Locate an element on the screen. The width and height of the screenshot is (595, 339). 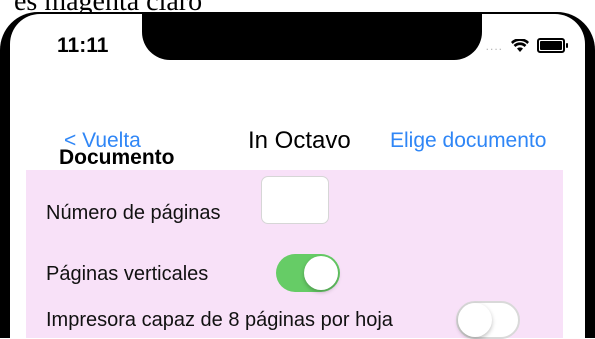
vertical-pages-toggle is located at coordinates (308, 273).